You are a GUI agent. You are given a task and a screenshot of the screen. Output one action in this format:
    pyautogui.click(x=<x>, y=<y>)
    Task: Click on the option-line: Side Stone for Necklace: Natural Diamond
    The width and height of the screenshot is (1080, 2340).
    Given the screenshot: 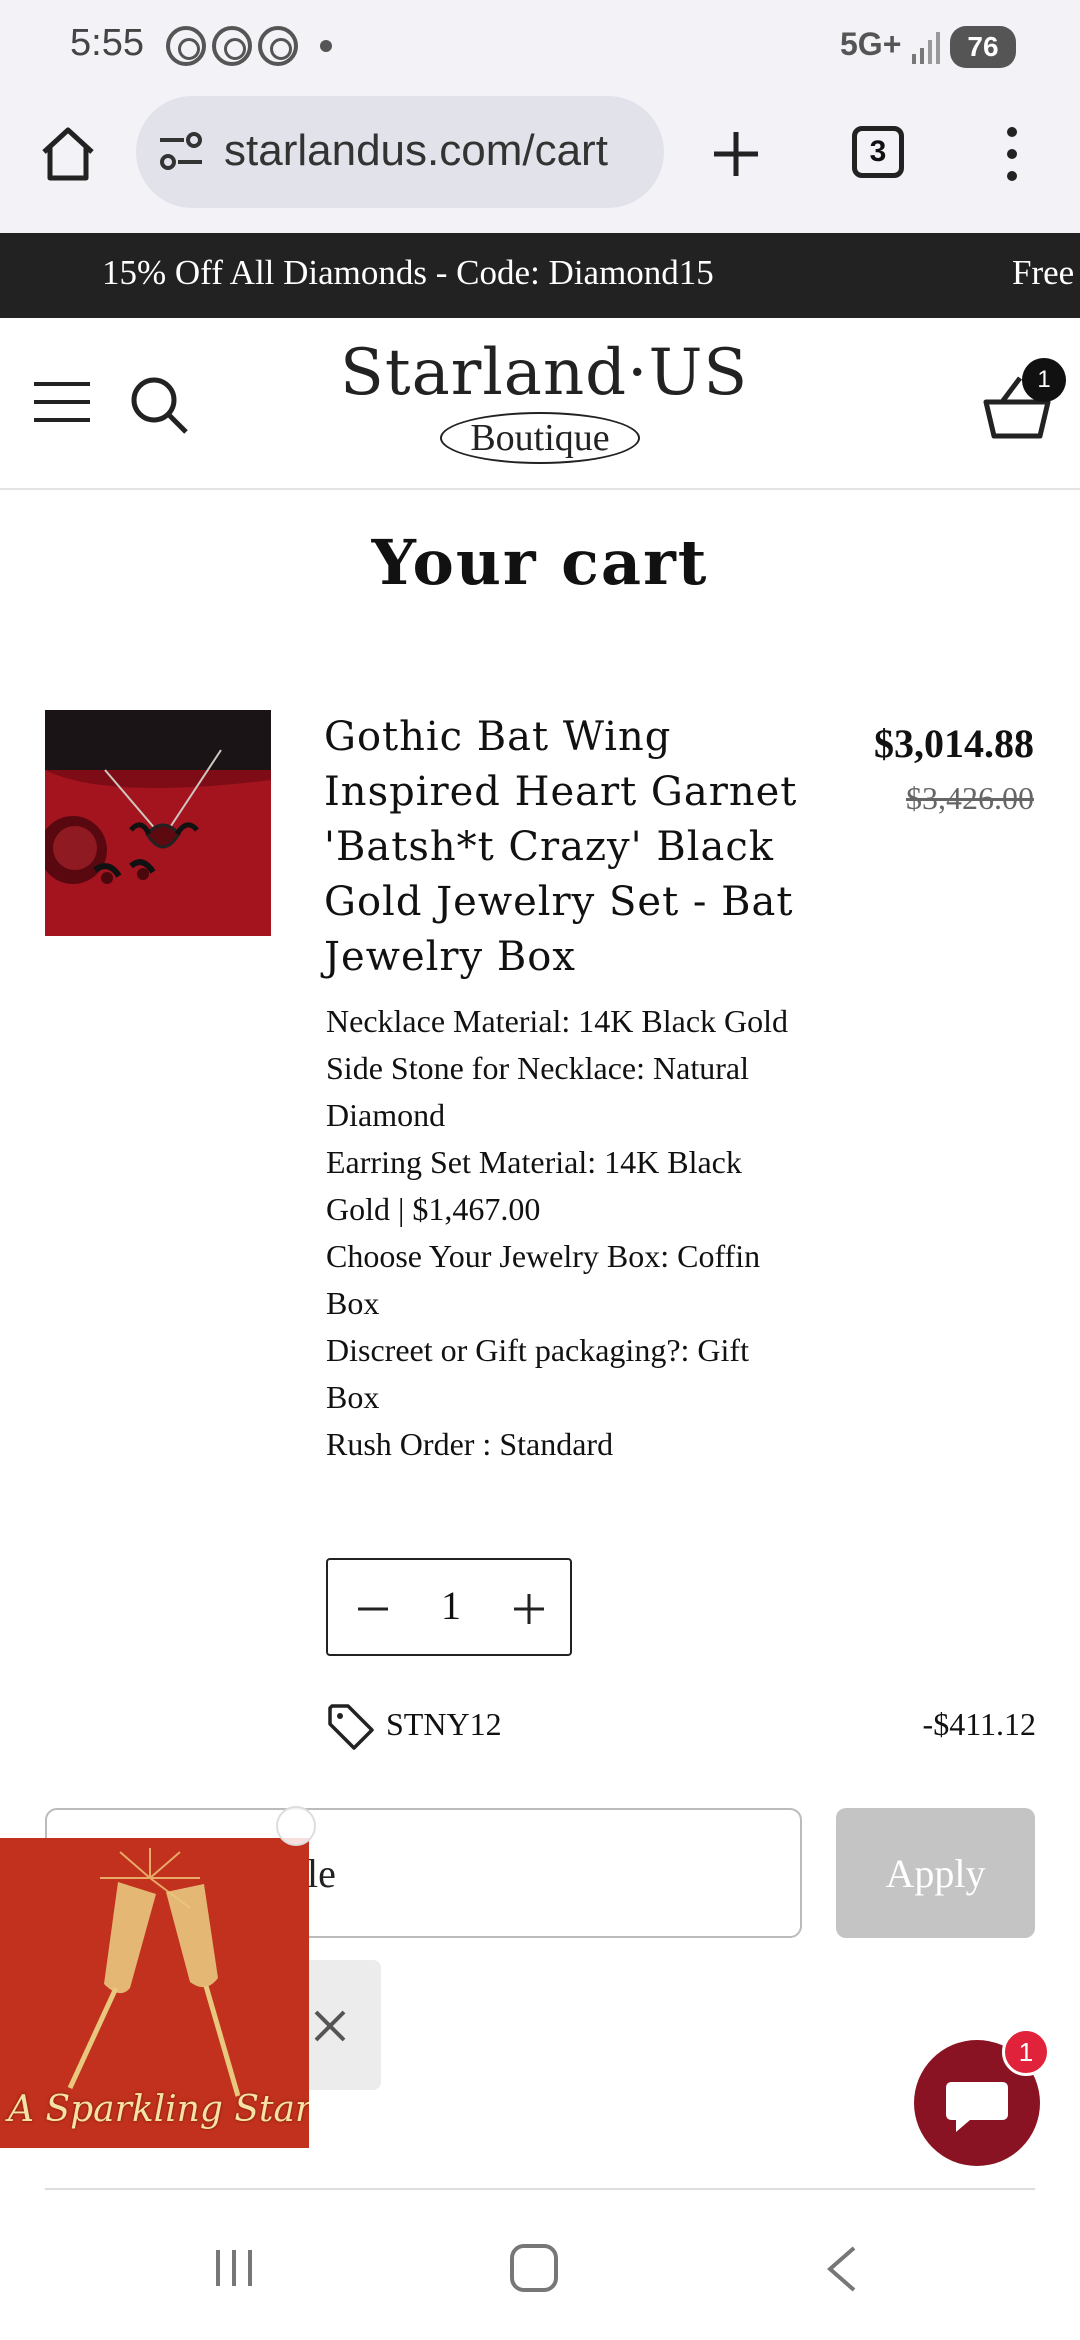 What is the action you would take?
    pyautogui.click(x=537, y=1091)
    